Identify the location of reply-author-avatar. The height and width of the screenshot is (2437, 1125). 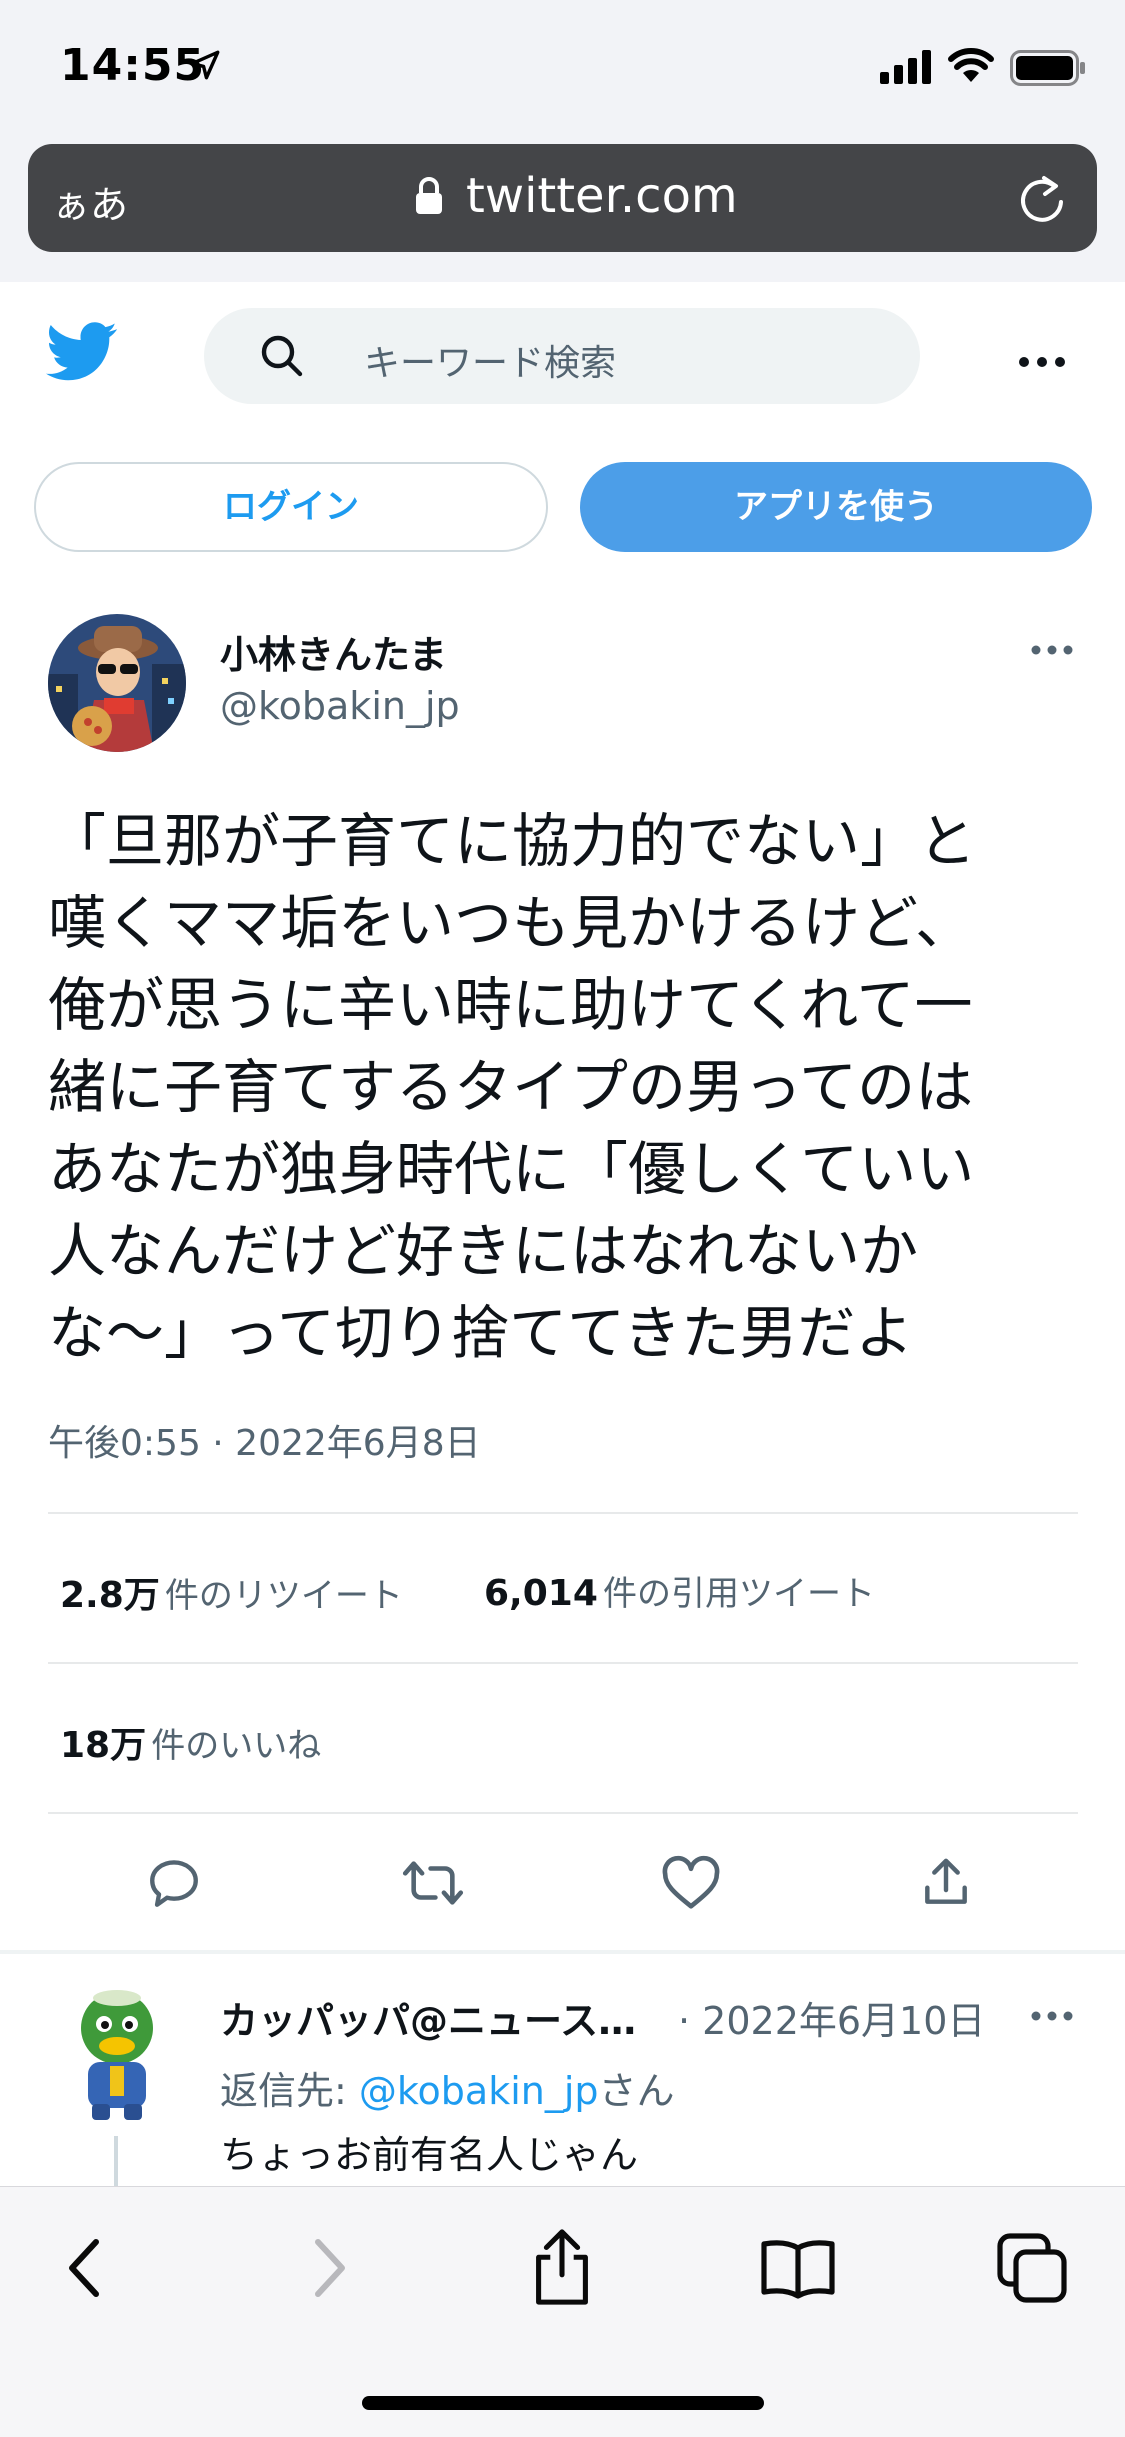
(117, 2054).